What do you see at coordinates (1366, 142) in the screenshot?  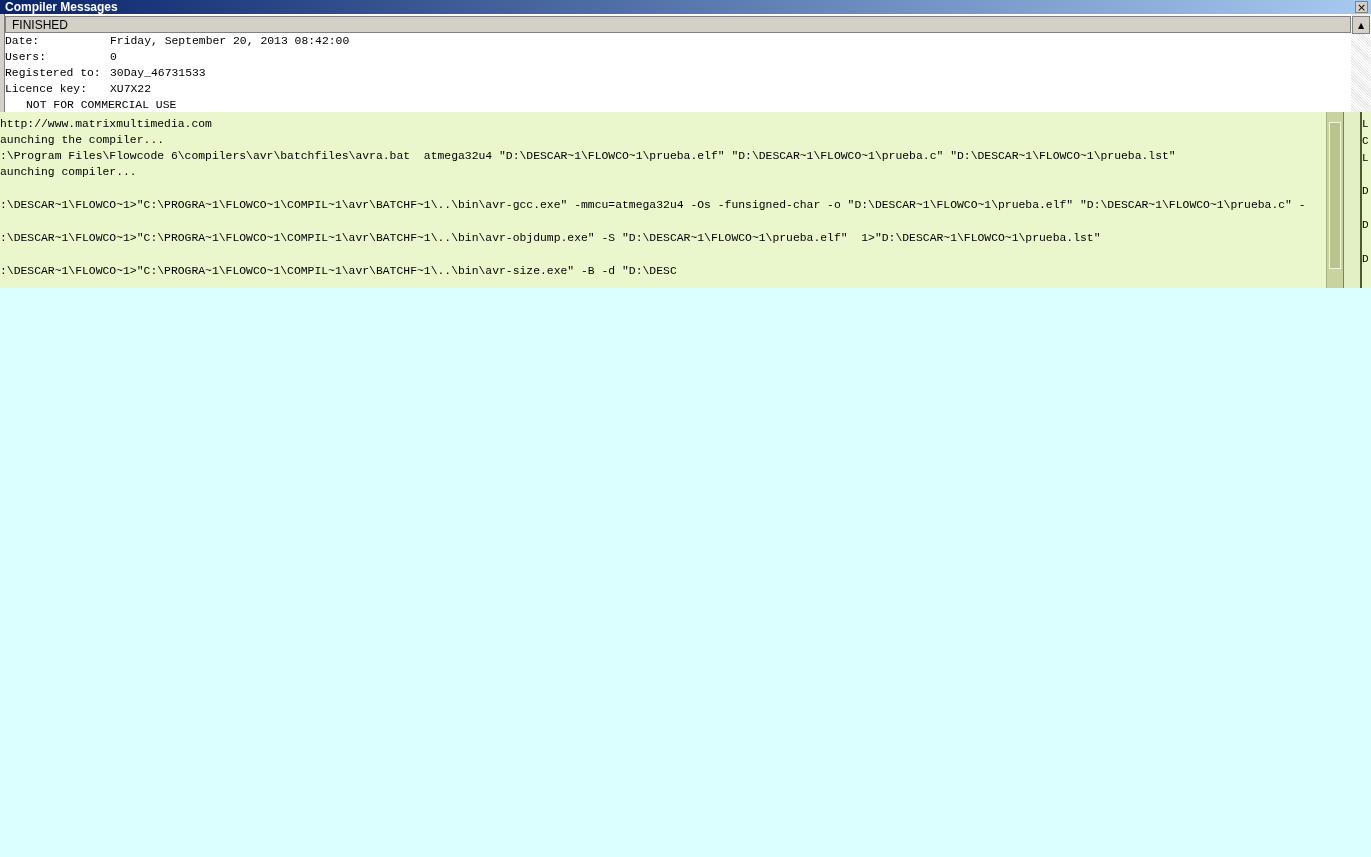 I see `side-letter: C` at bounding box center [1366, 142].